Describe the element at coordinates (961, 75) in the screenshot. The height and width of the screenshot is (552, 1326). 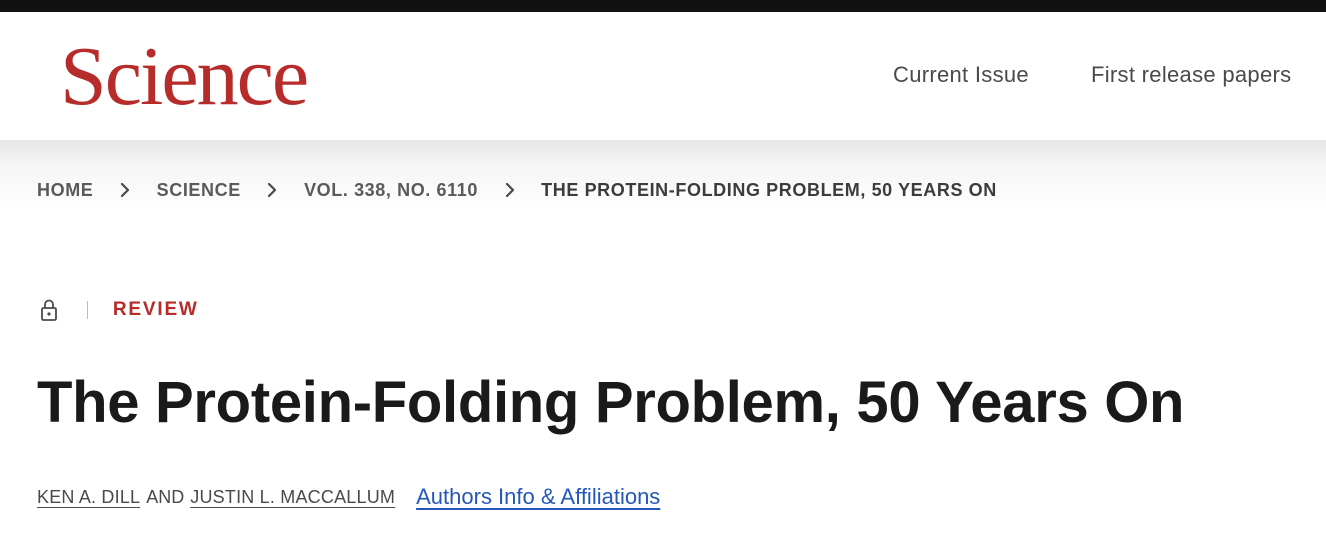
I see `nav-current-issue: Current Issue` at that location.